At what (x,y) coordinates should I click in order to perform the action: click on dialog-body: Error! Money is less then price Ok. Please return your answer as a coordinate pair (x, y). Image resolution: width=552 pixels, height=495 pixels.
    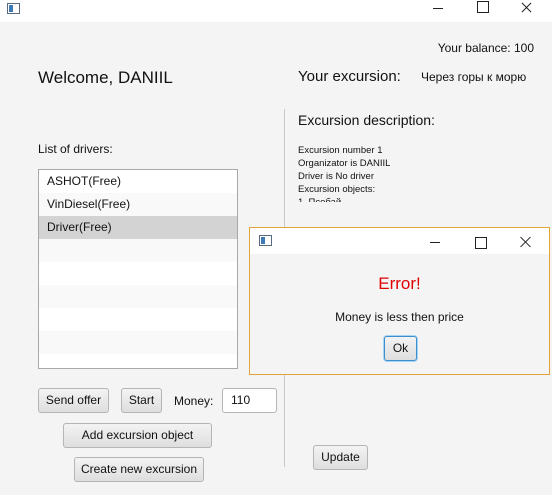
    Looking at the image, I should click on (399, 314).